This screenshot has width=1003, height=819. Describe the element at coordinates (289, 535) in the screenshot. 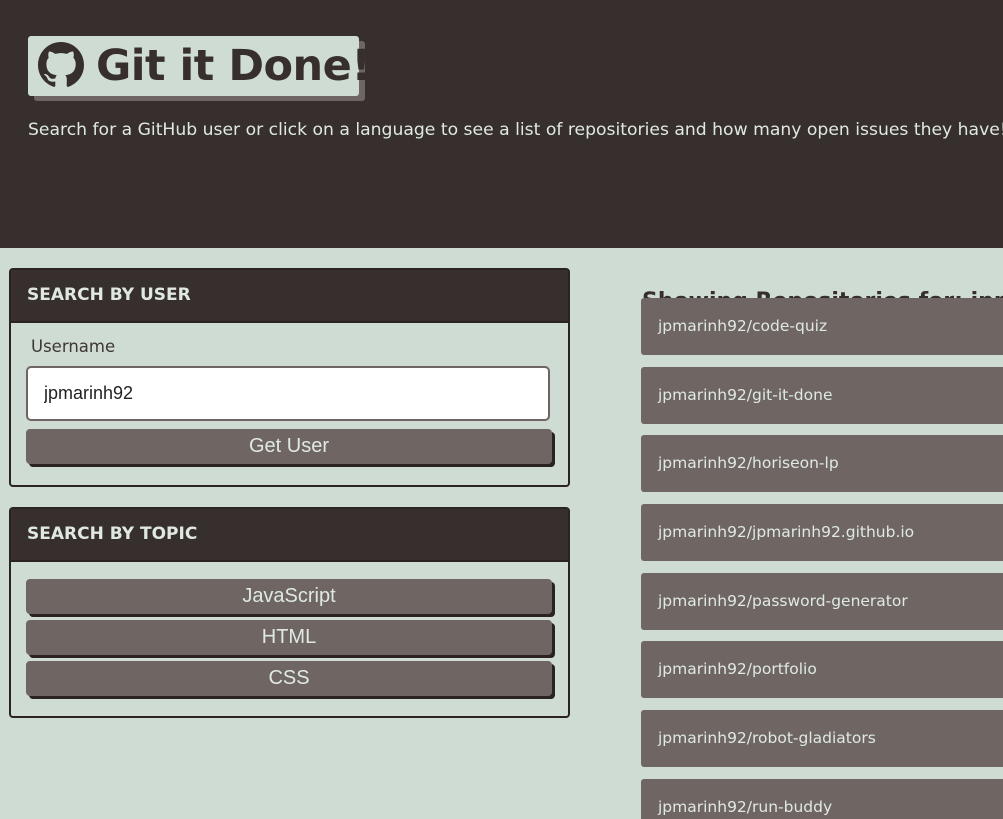

I see `search-by-topic-heading: SEARCH BY TOPIC` at that location.